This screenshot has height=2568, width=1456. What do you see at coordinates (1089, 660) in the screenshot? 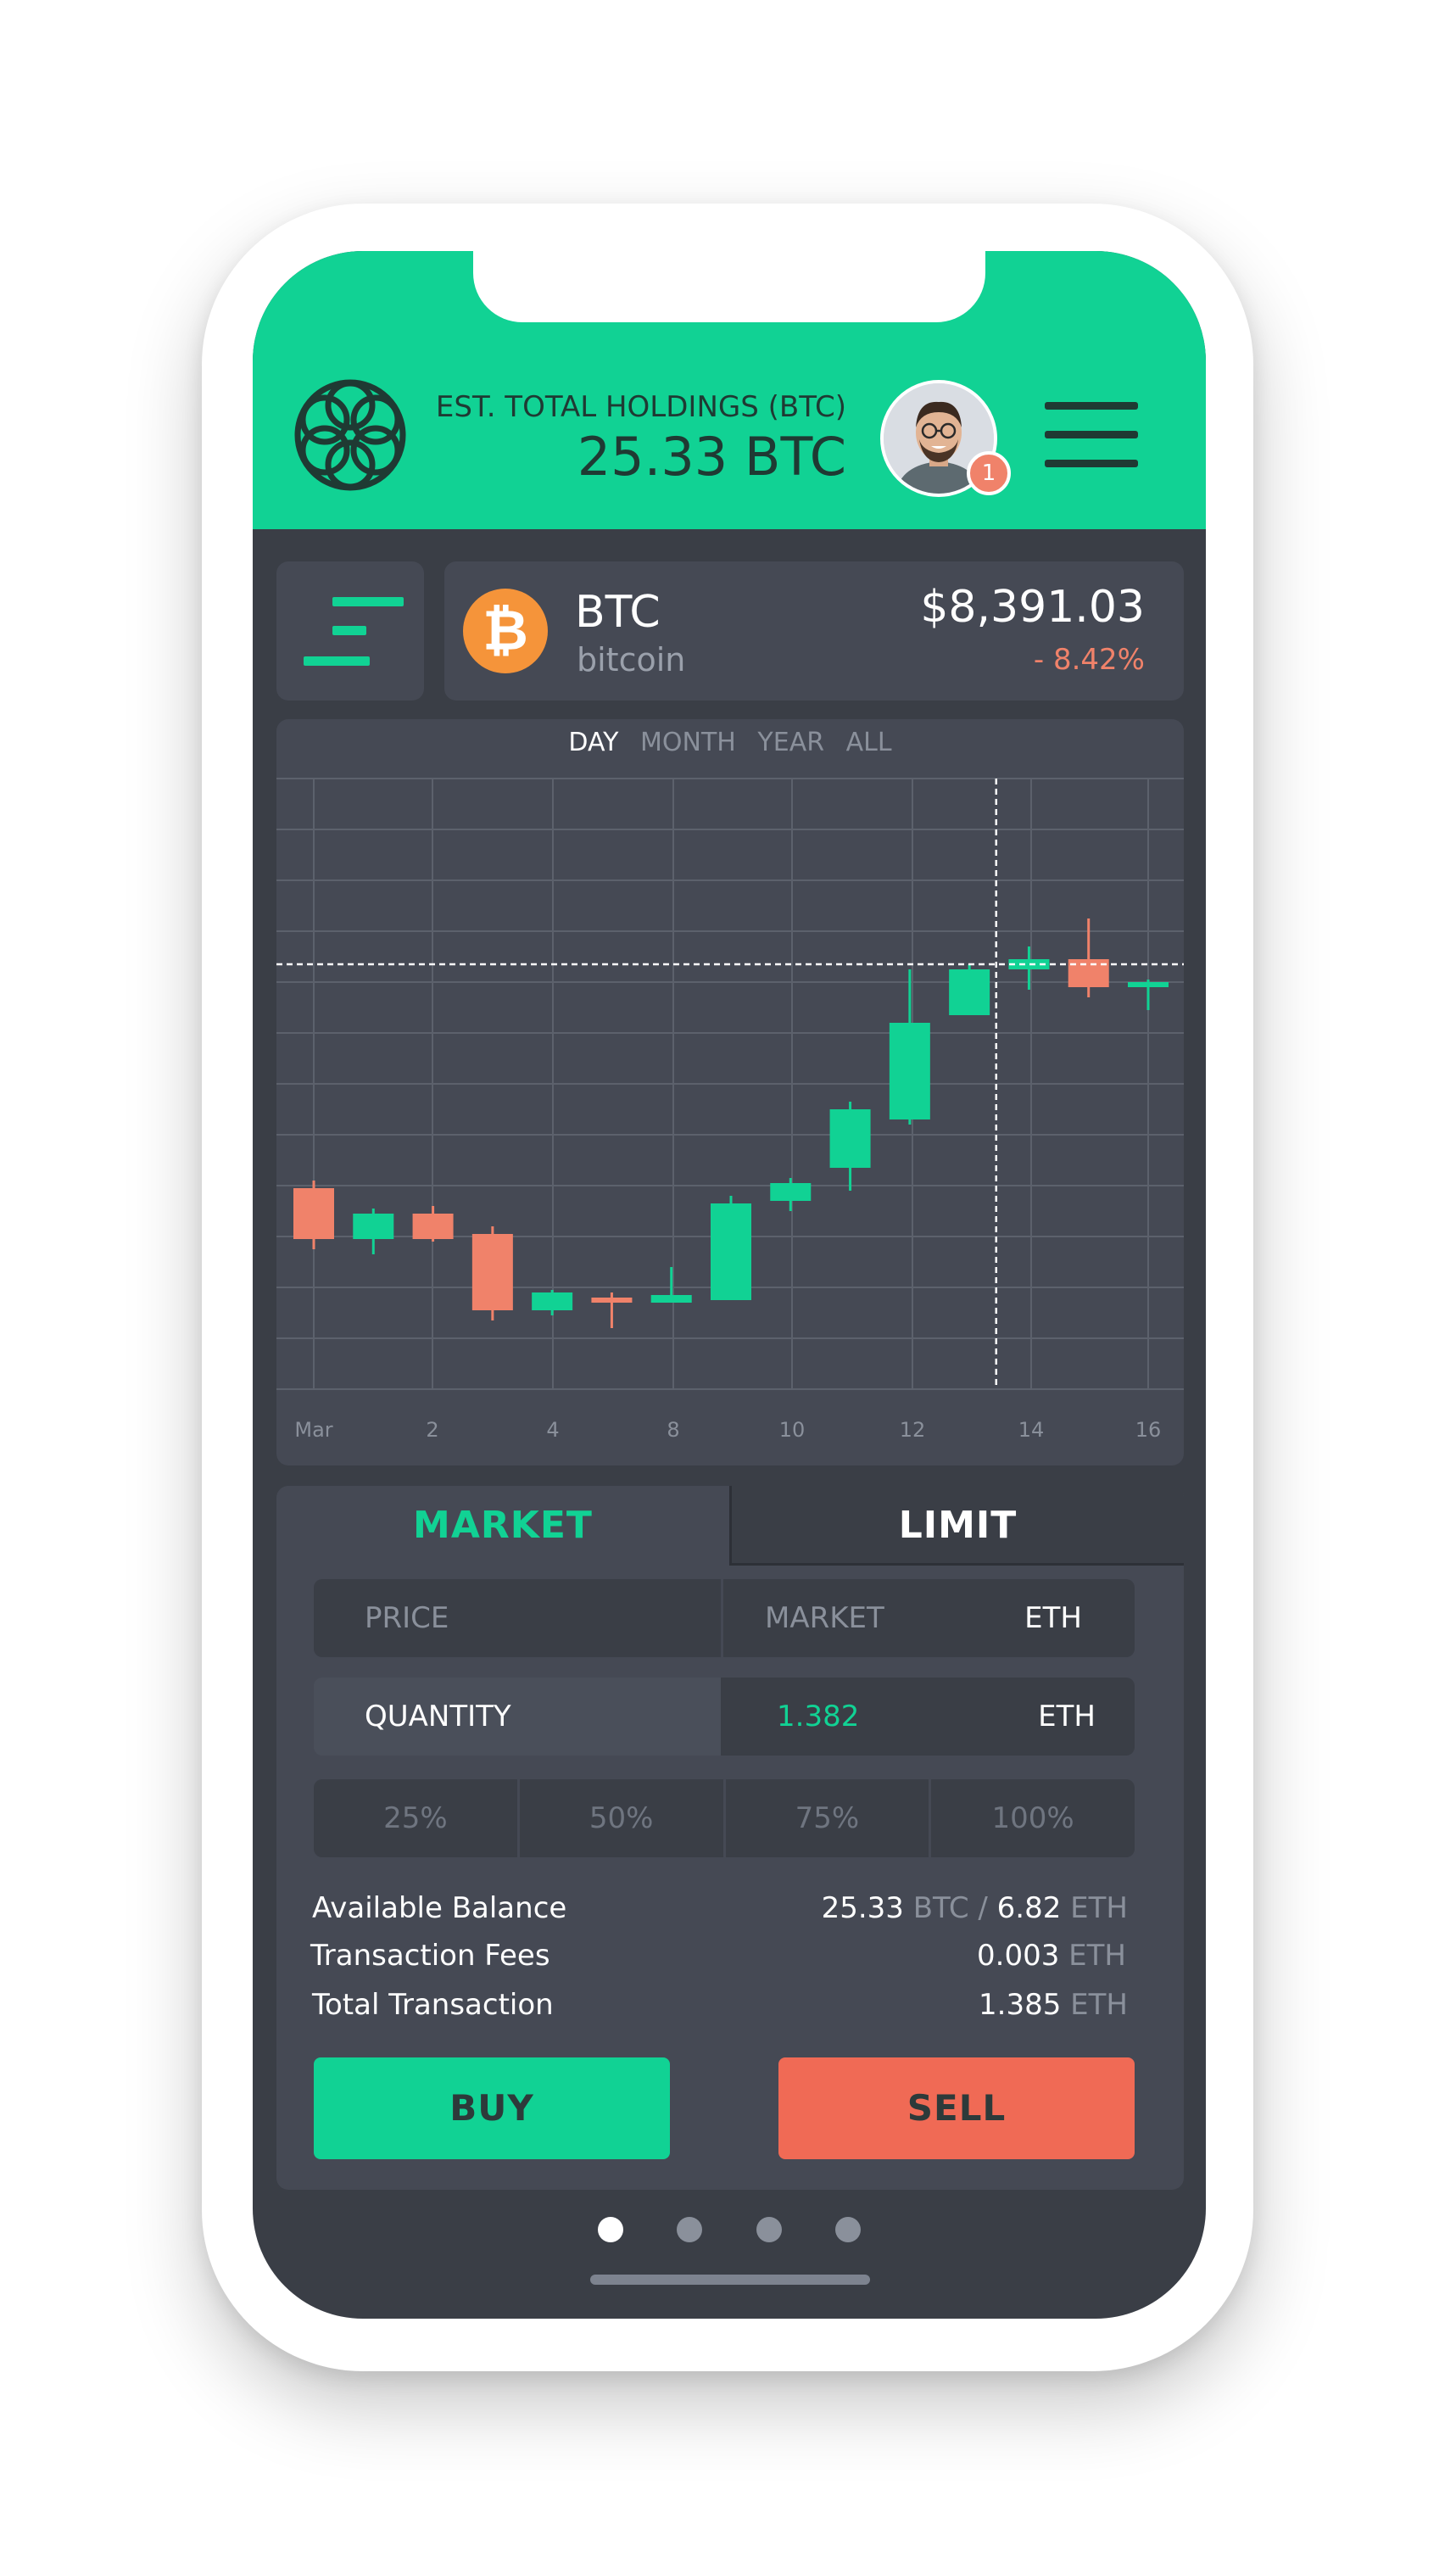
I see `coin-change: - 8.42%` at bounding box center [1089, 660].